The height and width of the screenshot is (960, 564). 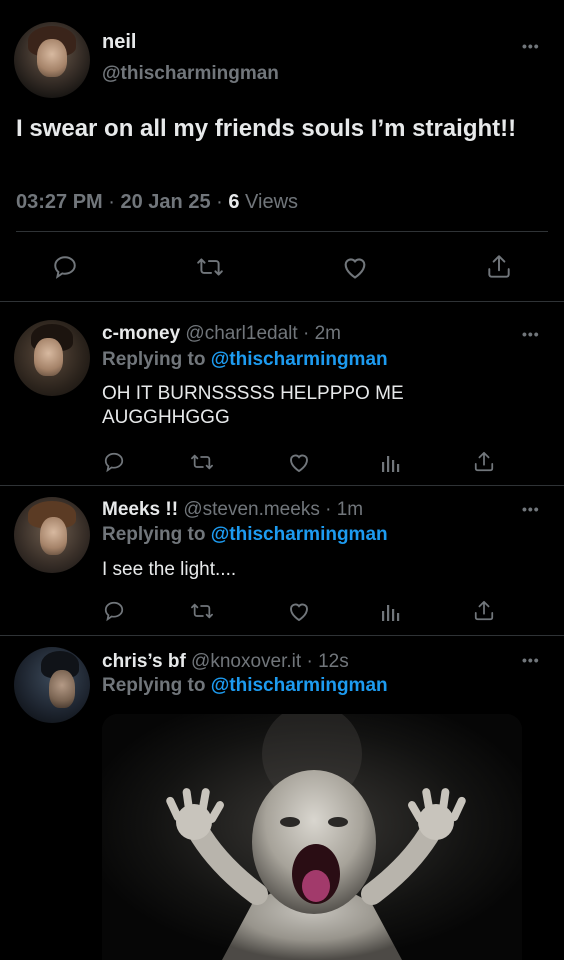 I want to click on reply-text: OH IT BURNSSSSS HELPPPO ME AUGGHHGGG, so click(x=253, y=405).